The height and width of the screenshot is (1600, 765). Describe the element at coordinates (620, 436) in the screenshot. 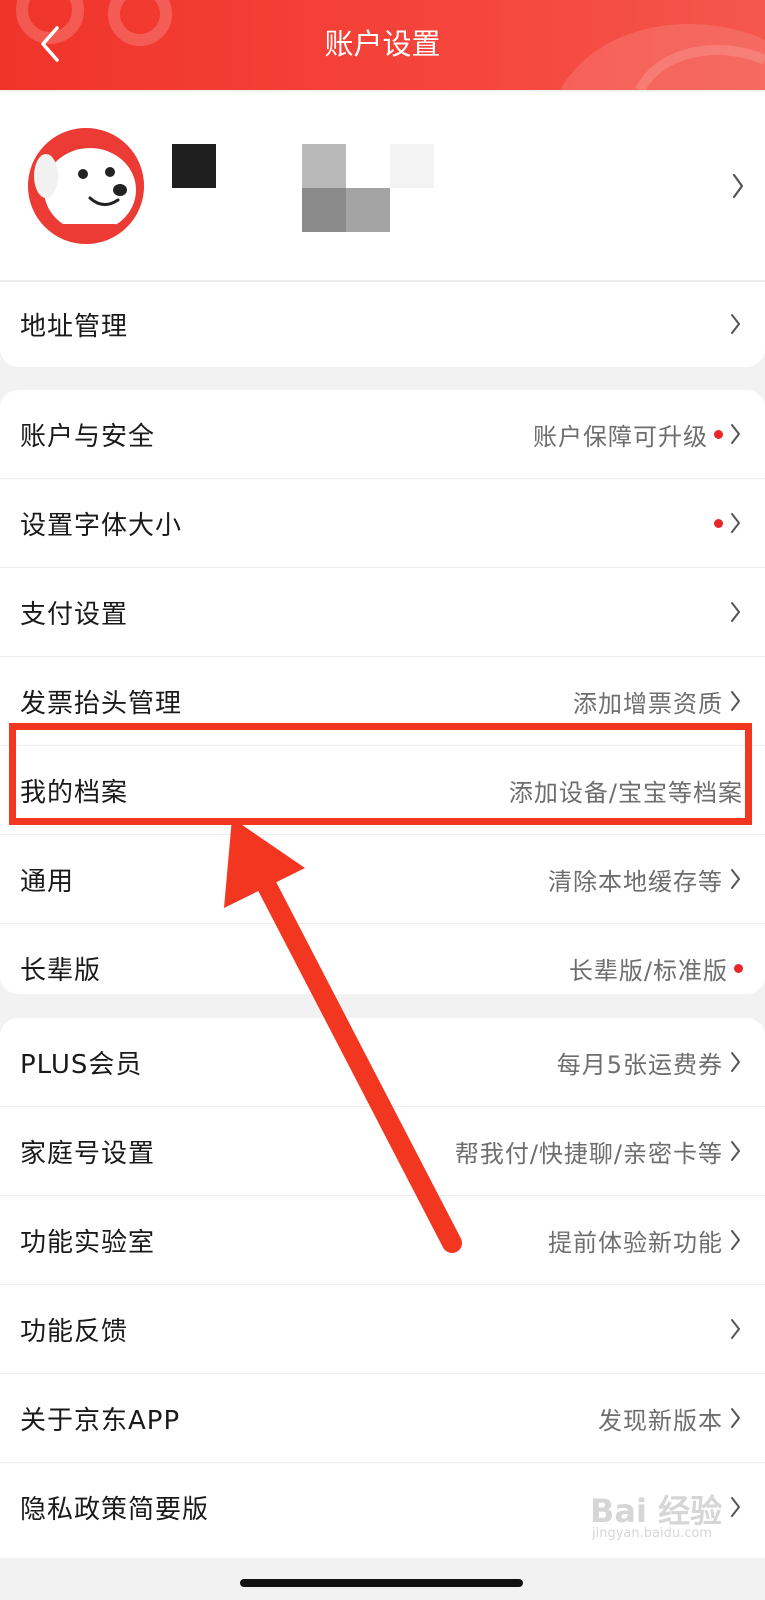

I see `row-hint: 账户保障可升级` at that location.